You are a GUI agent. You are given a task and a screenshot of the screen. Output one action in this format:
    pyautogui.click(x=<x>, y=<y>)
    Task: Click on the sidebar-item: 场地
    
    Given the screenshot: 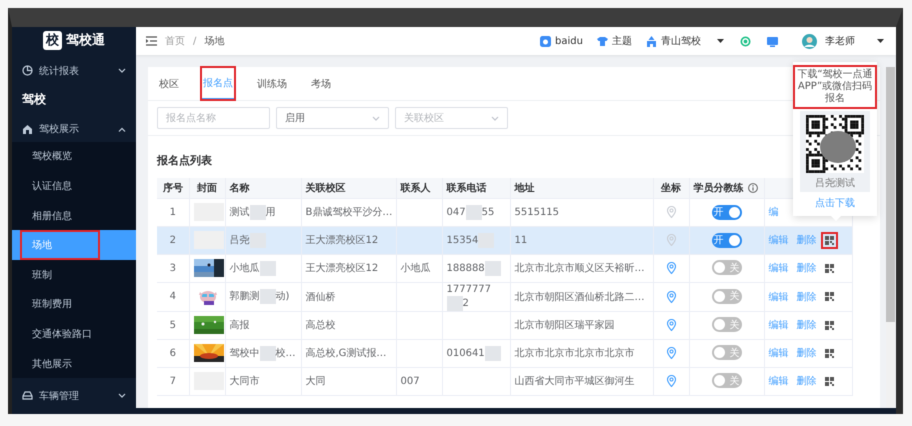 What is the action you would take?
    pyautogui.click(x=74, y=245)
    